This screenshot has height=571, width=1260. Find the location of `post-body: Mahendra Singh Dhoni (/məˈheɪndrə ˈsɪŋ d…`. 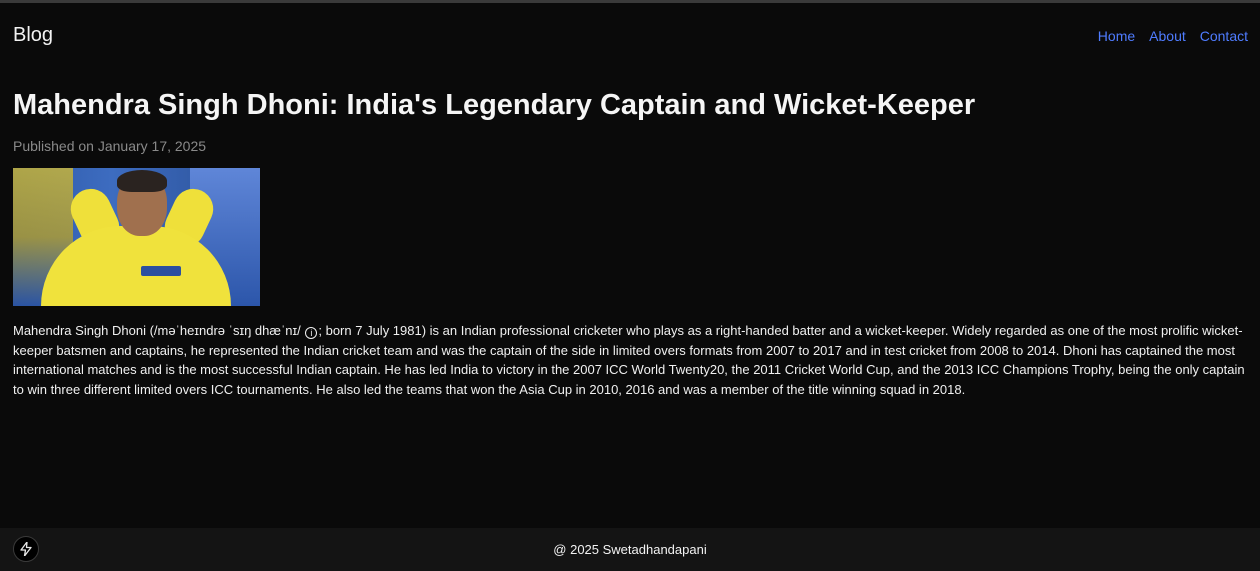

post-body: Mahendra Singh Dhoni (/məˈheɪndrə ˈsɪŋ d… is located at coordinates (630, 360).